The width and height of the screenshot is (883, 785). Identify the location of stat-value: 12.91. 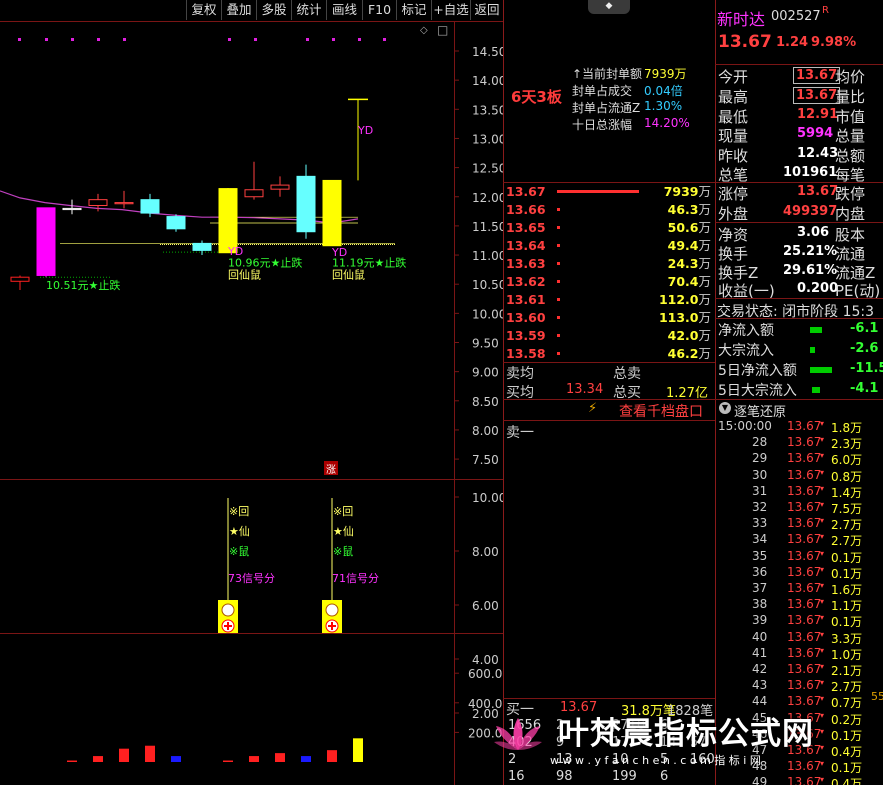
(818, 114).